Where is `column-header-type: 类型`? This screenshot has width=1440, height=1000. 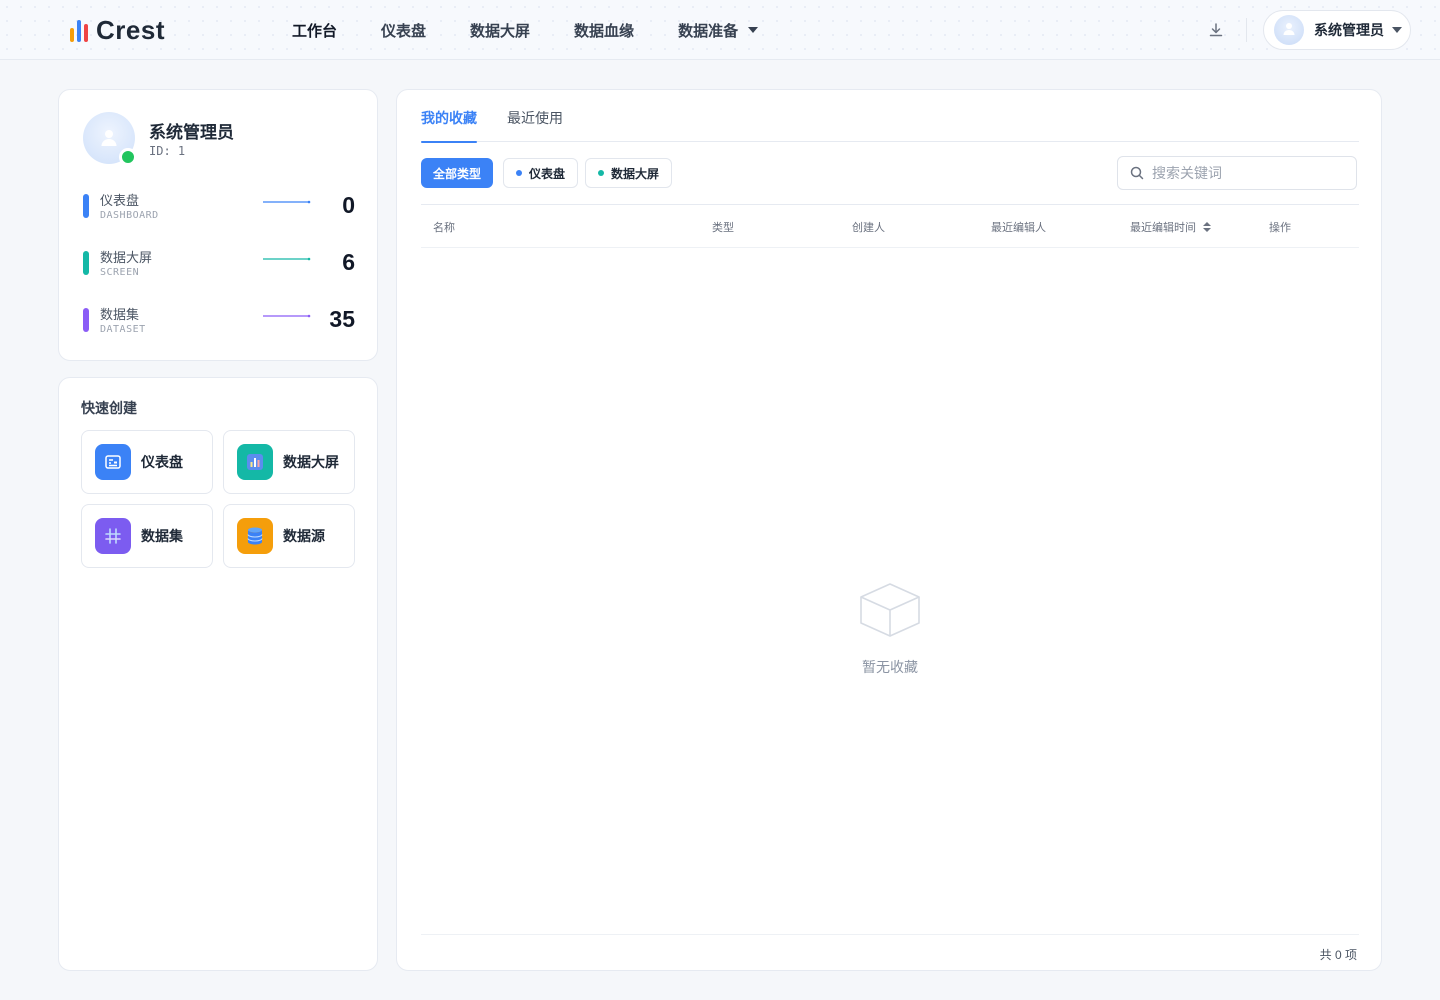
column-header-type: 类型 is located at coordinates (723, 228).